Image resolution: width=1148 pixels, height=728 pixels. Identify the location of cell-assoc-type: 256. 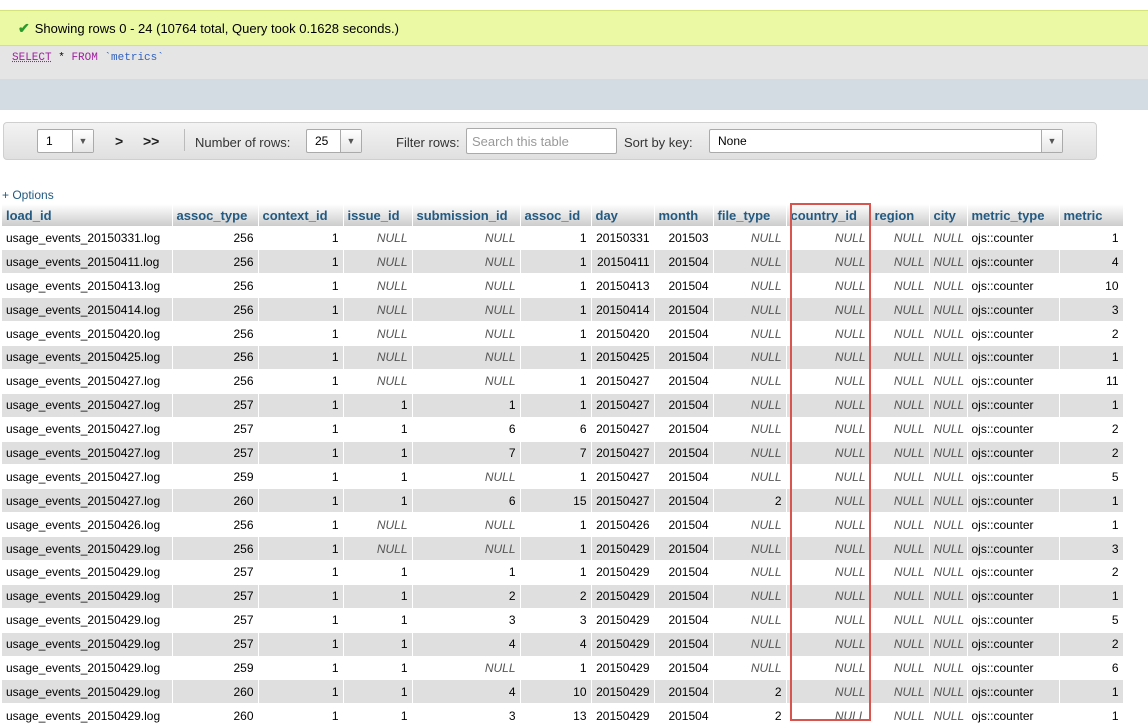
(215, 333).